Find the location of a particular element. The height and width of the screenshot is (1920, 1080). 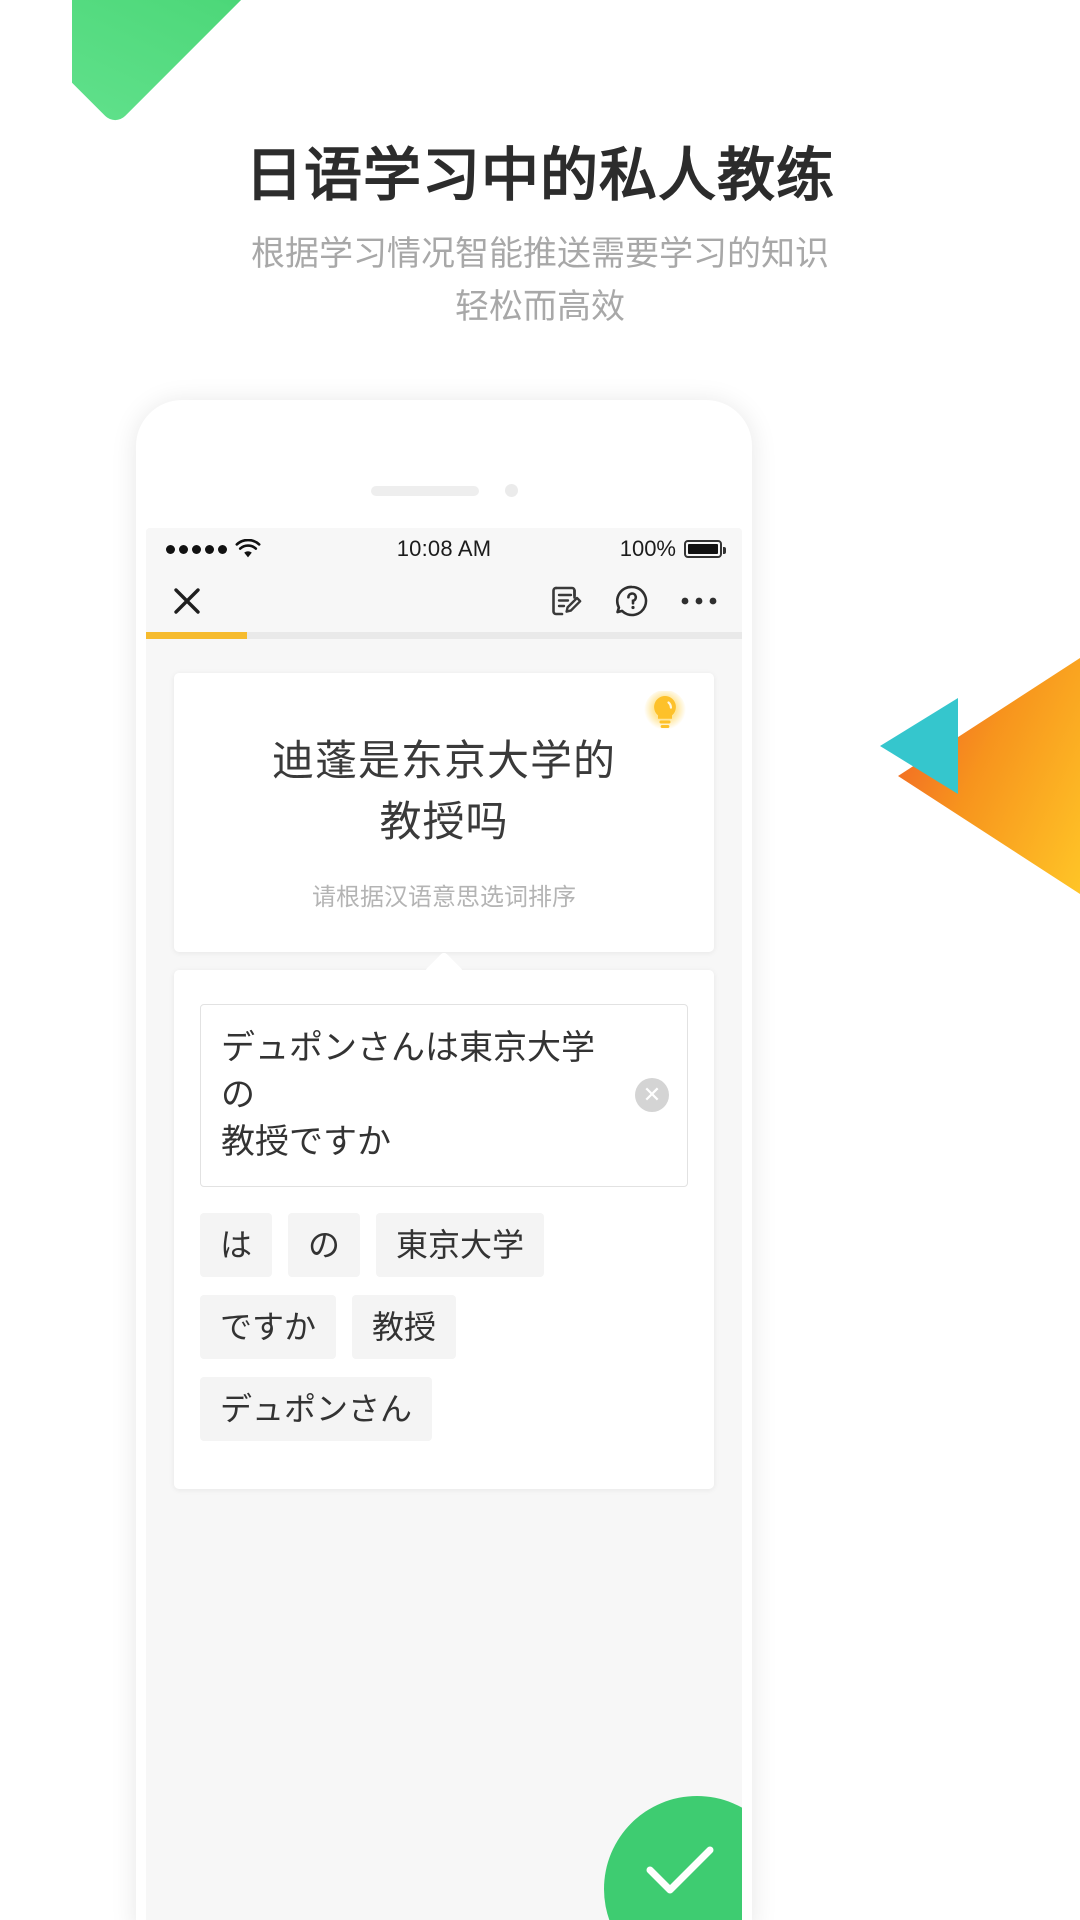

lesson-progress-fill is located at coordinates (197, 635).